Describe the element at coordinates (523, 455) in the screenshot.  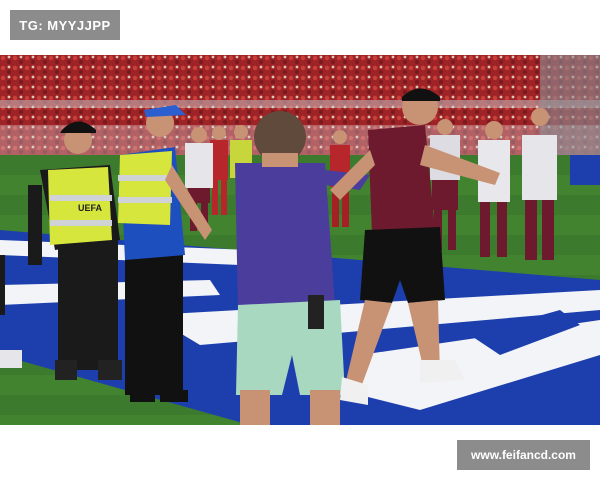
I see `watermark-url-label: www.feifancd.com` at that location.